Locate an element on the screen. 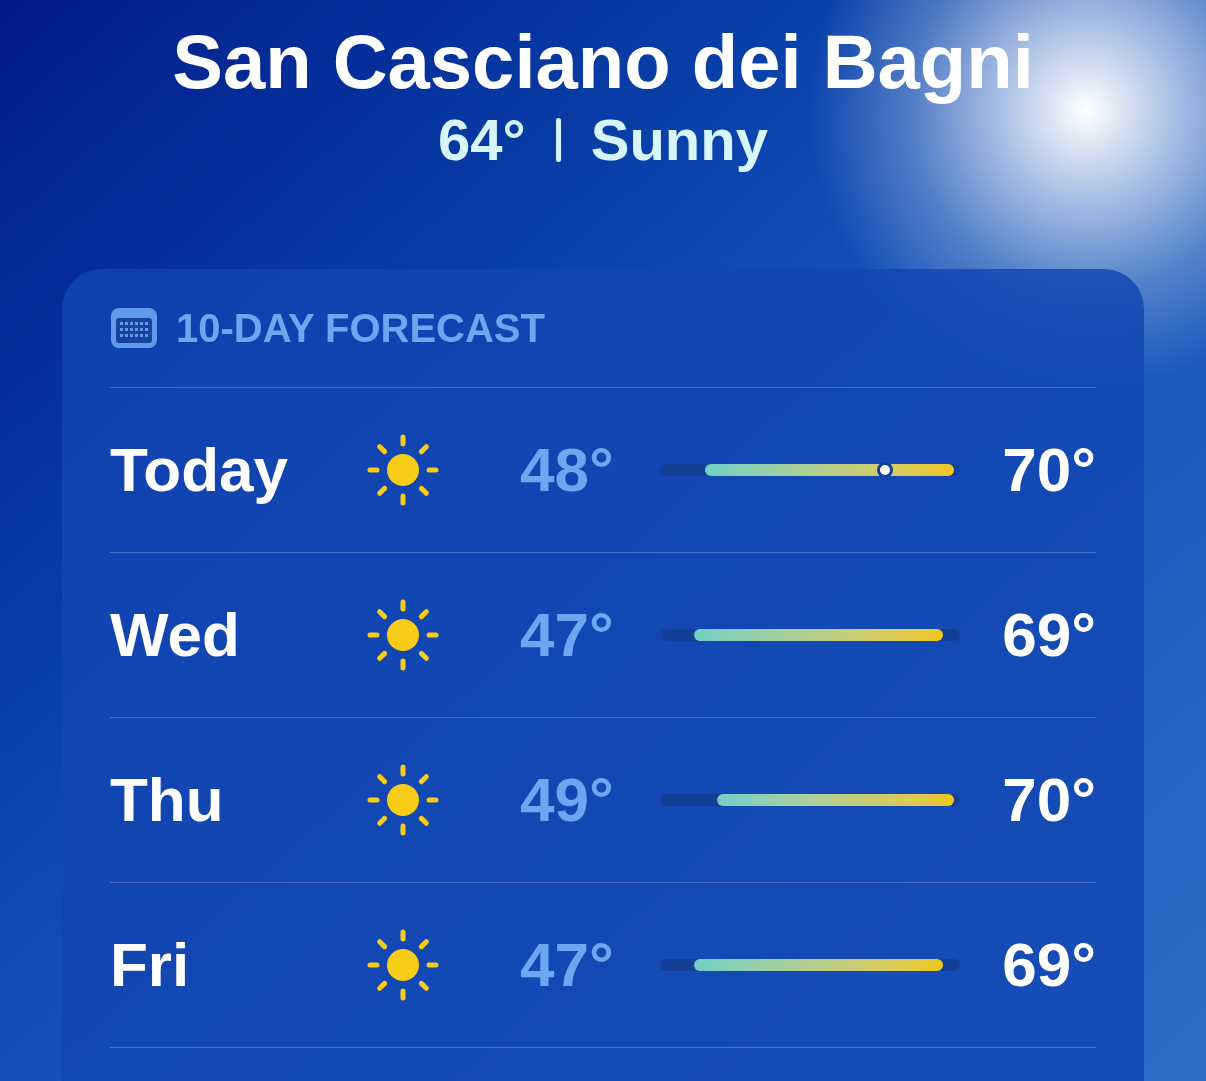 The height and width of the screenshot is (1081, 1206). day-label: Fri is located at coordinates (150, 965).